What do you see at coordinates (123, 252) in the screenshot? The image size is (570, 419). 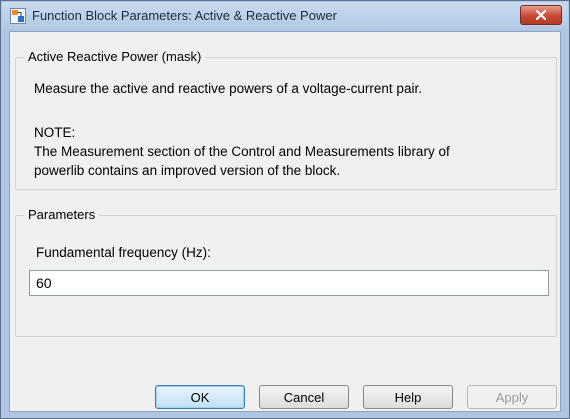 I see `frequency-label: Fundamental frequency (Hz):` at bounding box center [123, 252].